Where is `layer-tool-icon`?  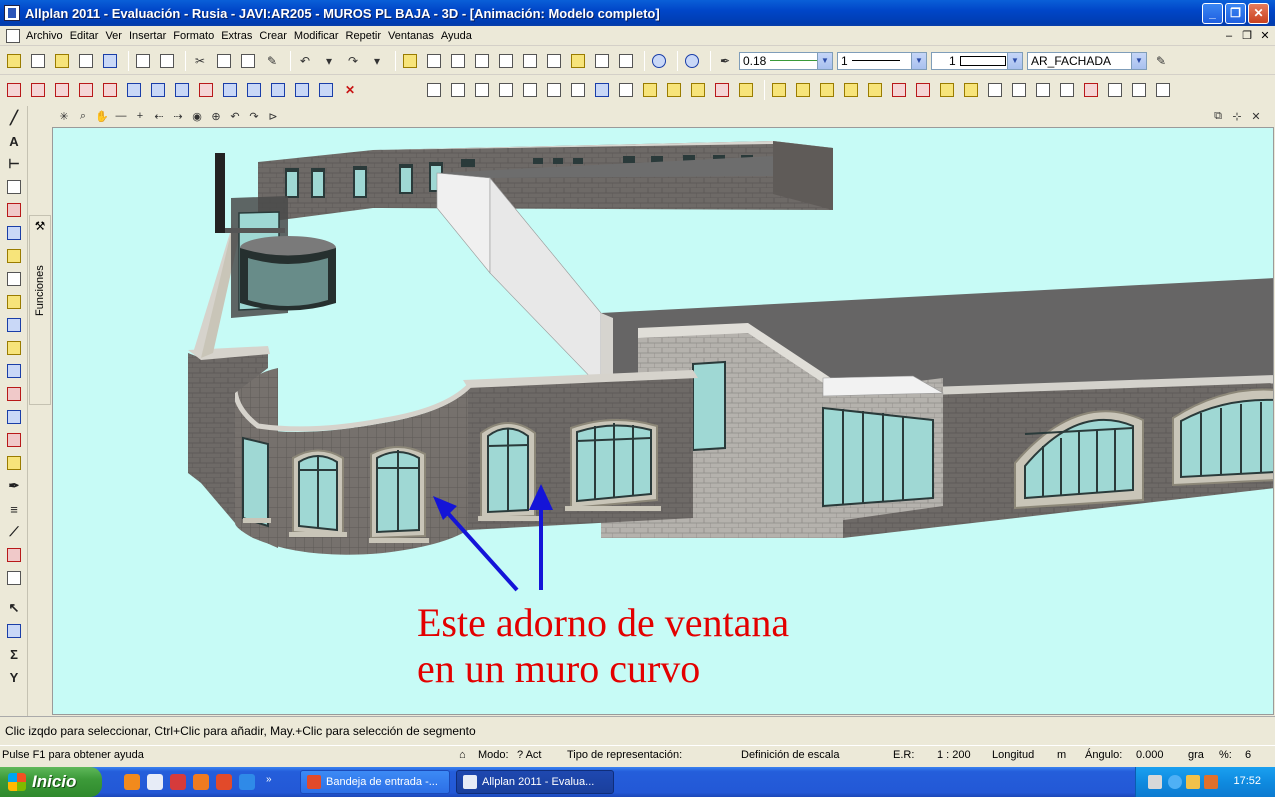 layer-tool-icon is located at coordinates (14, 325).